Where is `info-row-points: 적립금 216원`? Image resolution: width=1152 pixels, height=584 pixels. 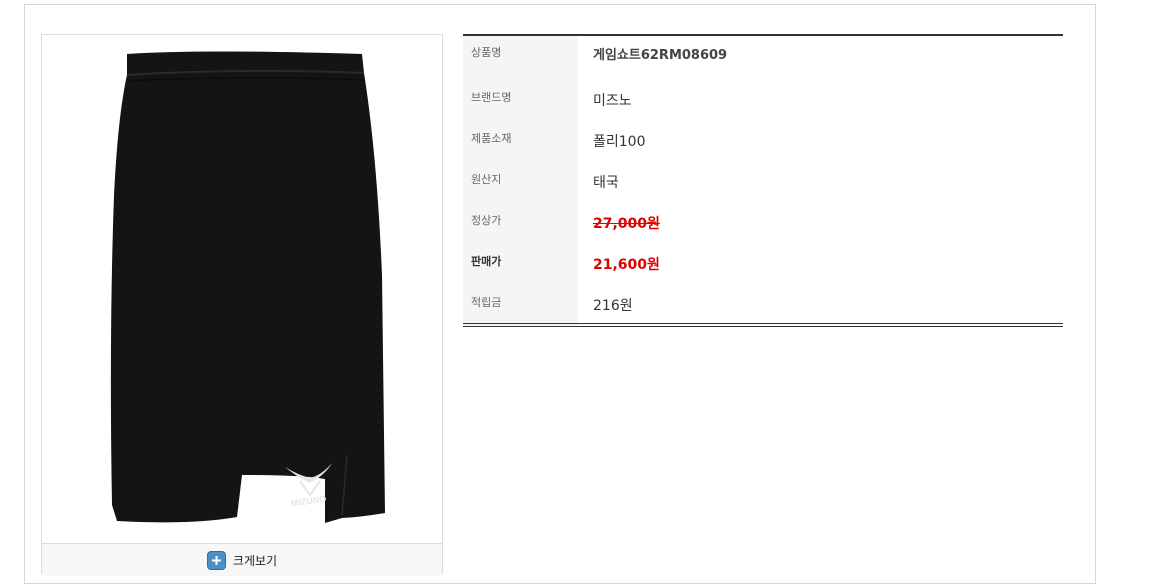 info-row-points: 적립금 216원 is located at coordinates (763, 306).